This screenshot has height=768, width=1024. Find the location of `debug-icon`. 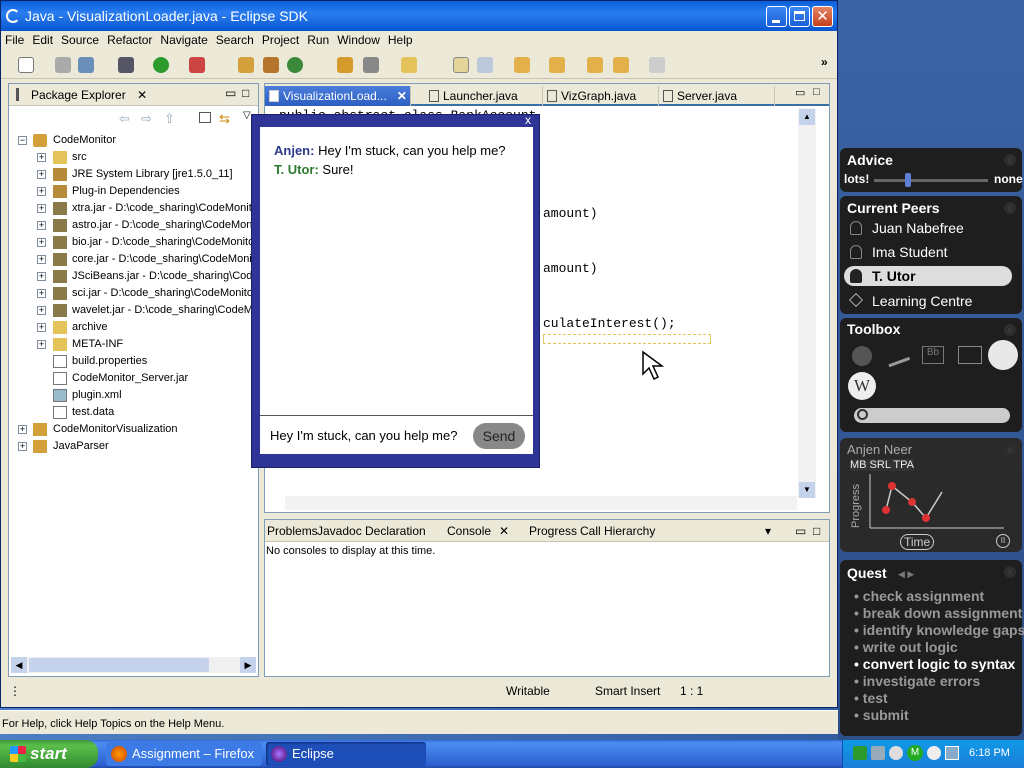

debug-icon is located at coordinates (126, 65).